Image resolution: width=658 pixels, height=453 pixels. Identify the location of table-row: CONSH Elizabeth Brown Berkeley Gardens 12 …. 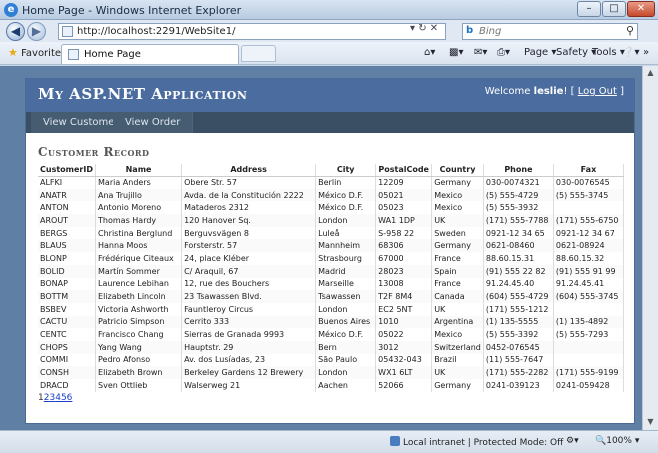
(331, 372).